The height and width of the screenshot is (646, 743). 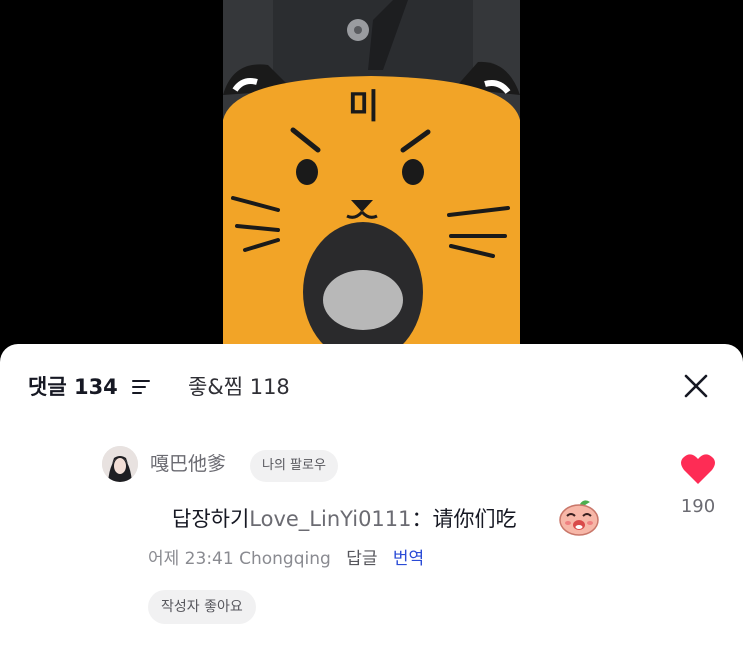 I want to click on mention-link: Love_LinYi0111, so click(x=330, y=519).